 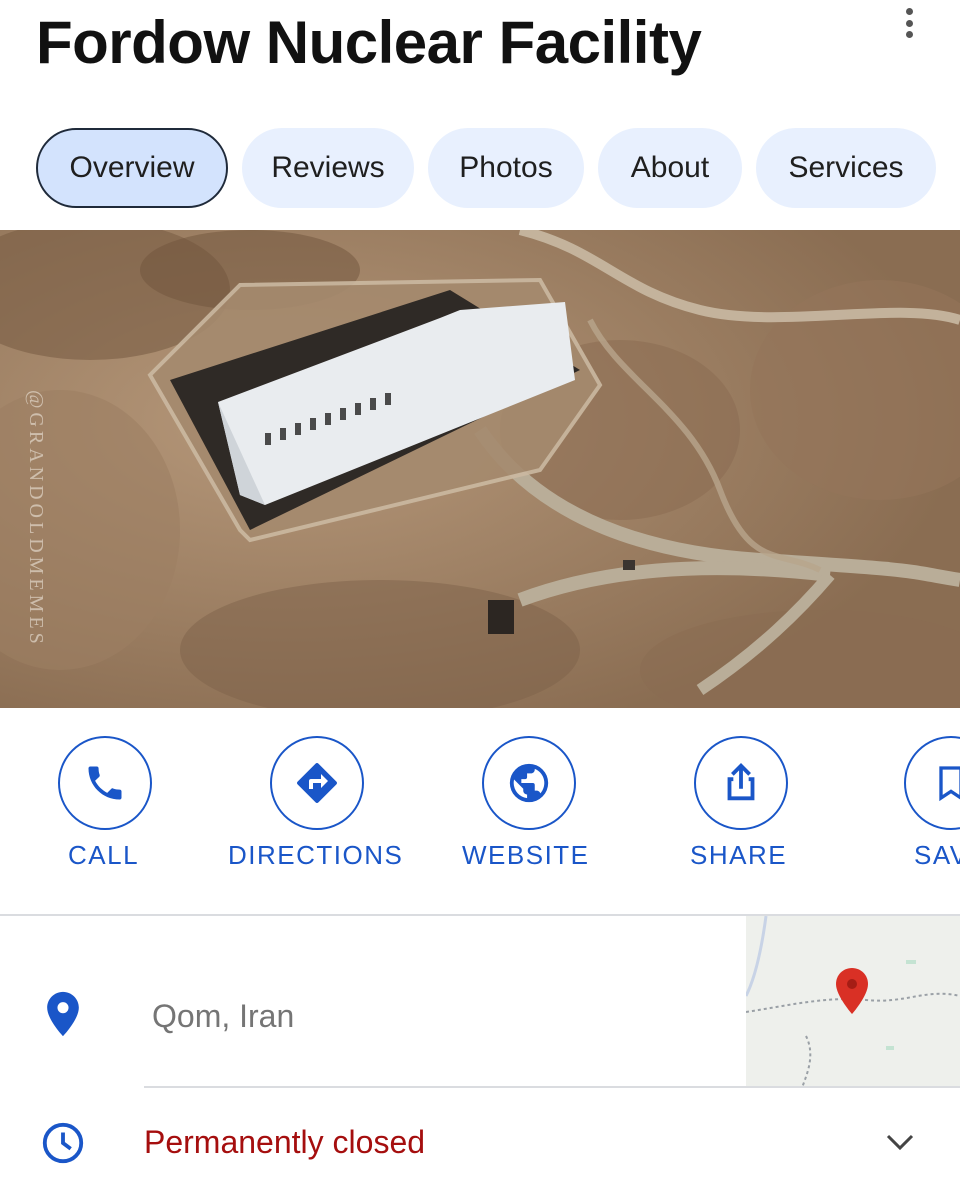 What do you see at coordinates (900, 1143) in the screenshot?
I see `chevron-down-icon` at bounding box center [900, 1143].